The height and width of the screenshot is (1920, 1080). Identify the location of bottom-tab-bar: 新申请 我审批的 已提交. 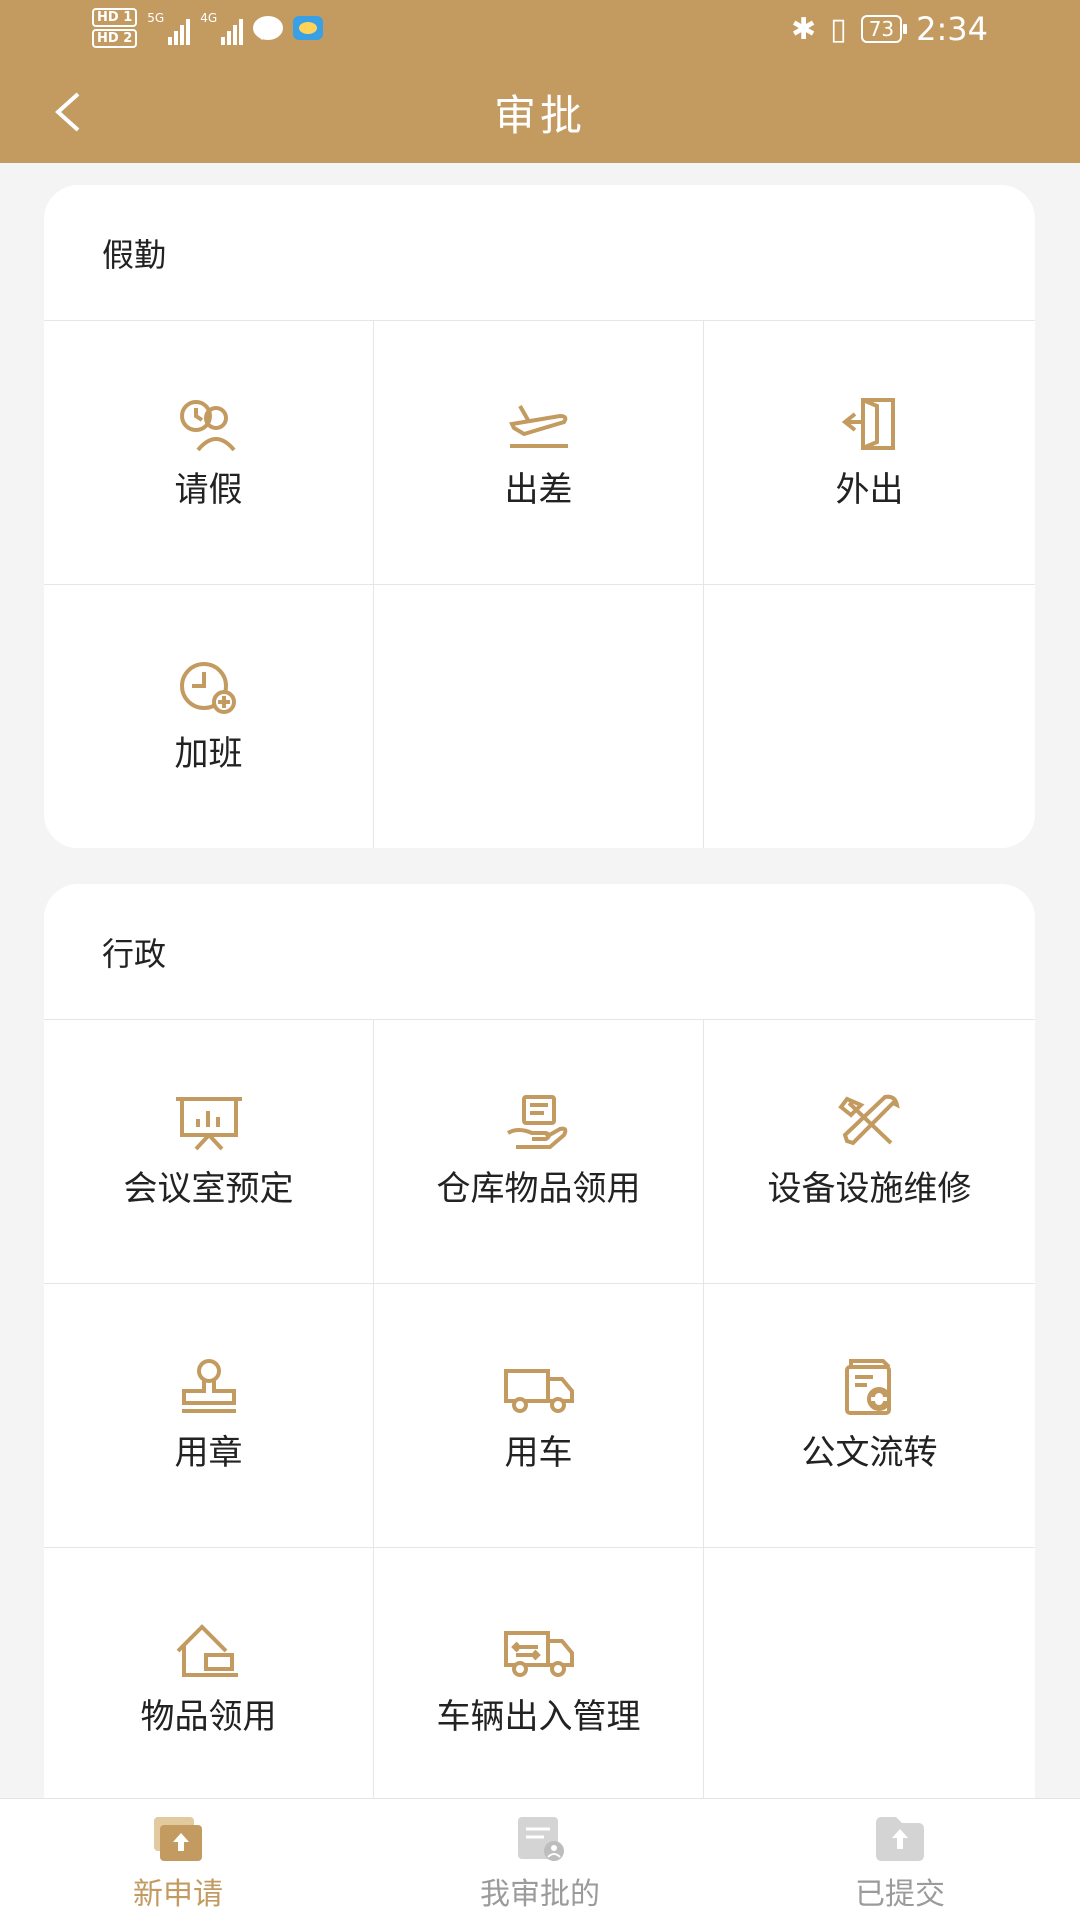
(540, 1859).